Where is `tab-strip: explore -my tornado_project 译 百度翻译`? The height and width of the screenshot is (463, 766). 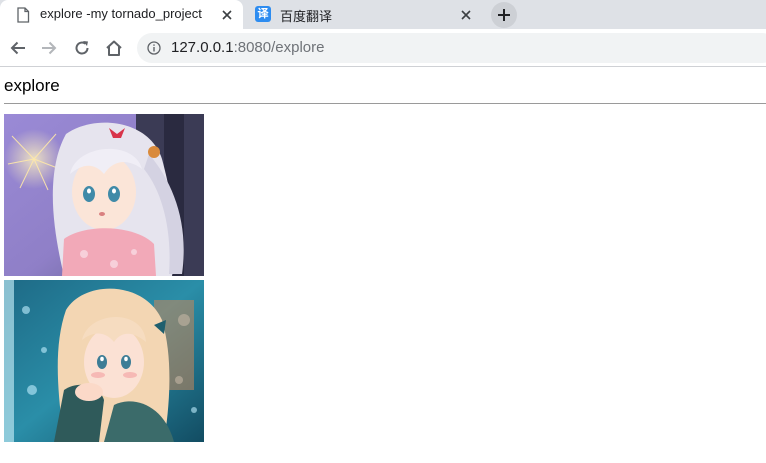
tab-strip: explore -my tornado_project 译 百度翻译 is located at coordinates (383, 14).